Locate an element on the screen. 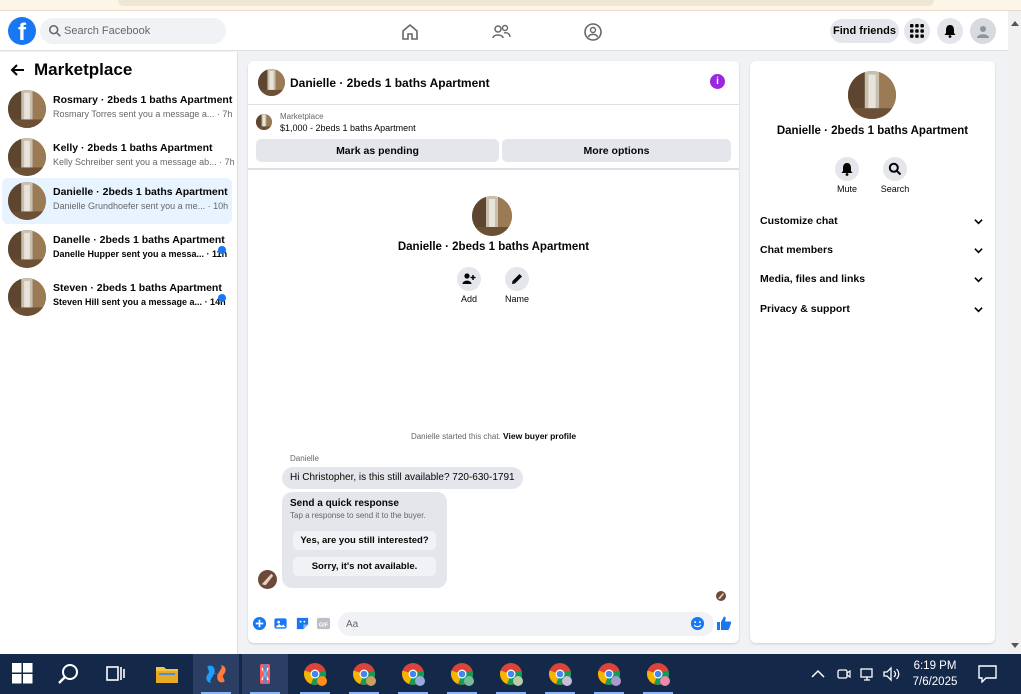  photo-icon is located at coordinates (280, 623).